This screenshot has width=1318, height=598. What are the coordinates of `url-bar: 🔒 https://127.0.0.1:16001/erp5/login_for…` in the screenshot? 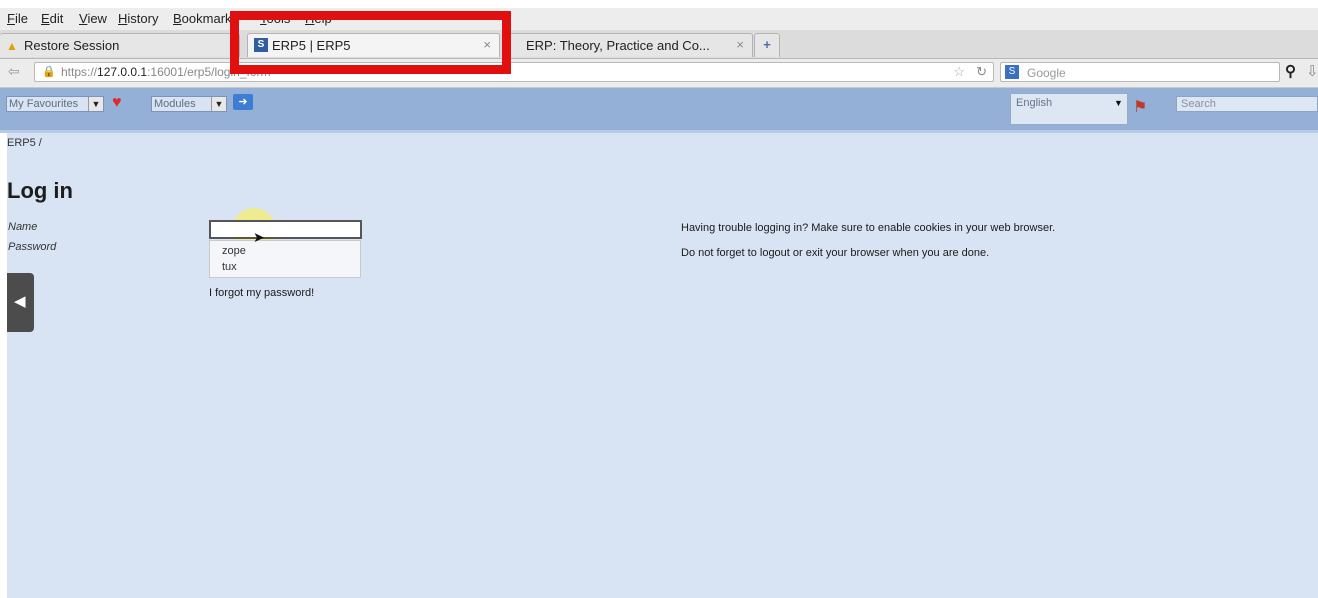 It's located at (514, 72).